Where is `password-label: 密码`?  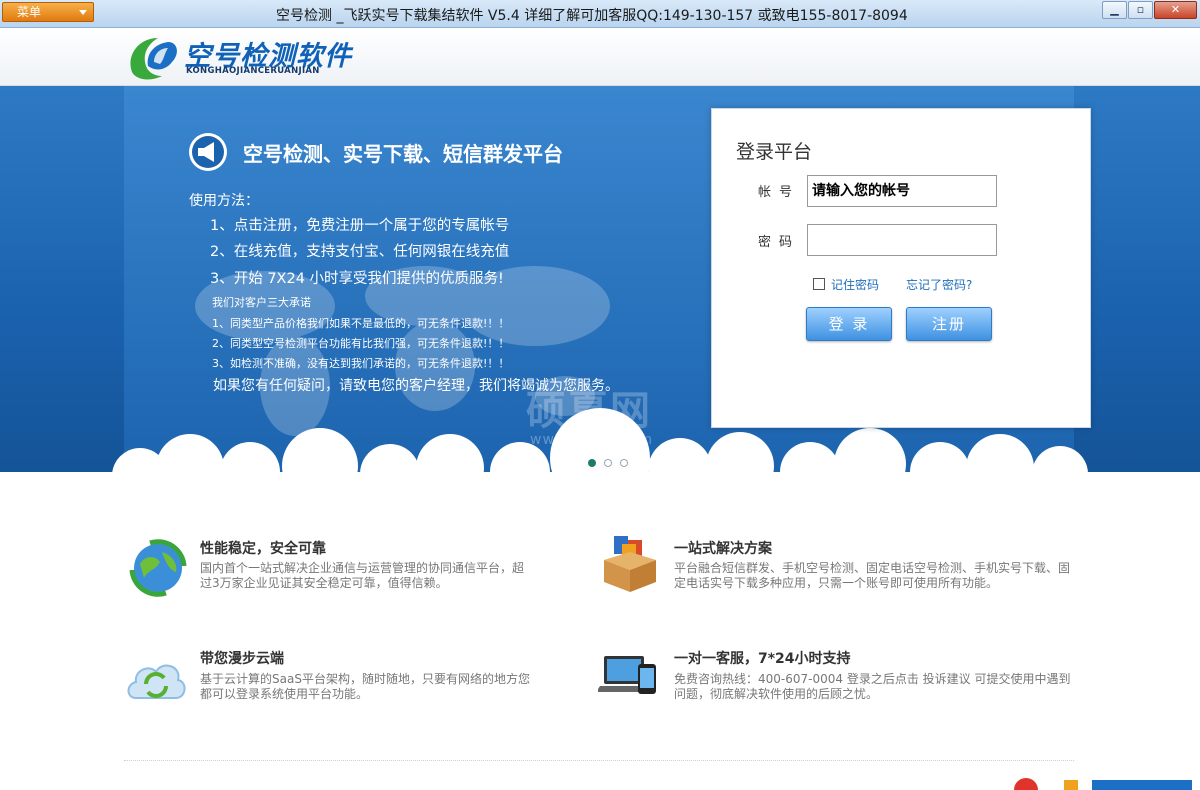 password-label: 密码 is located at coordinates (779, 242).